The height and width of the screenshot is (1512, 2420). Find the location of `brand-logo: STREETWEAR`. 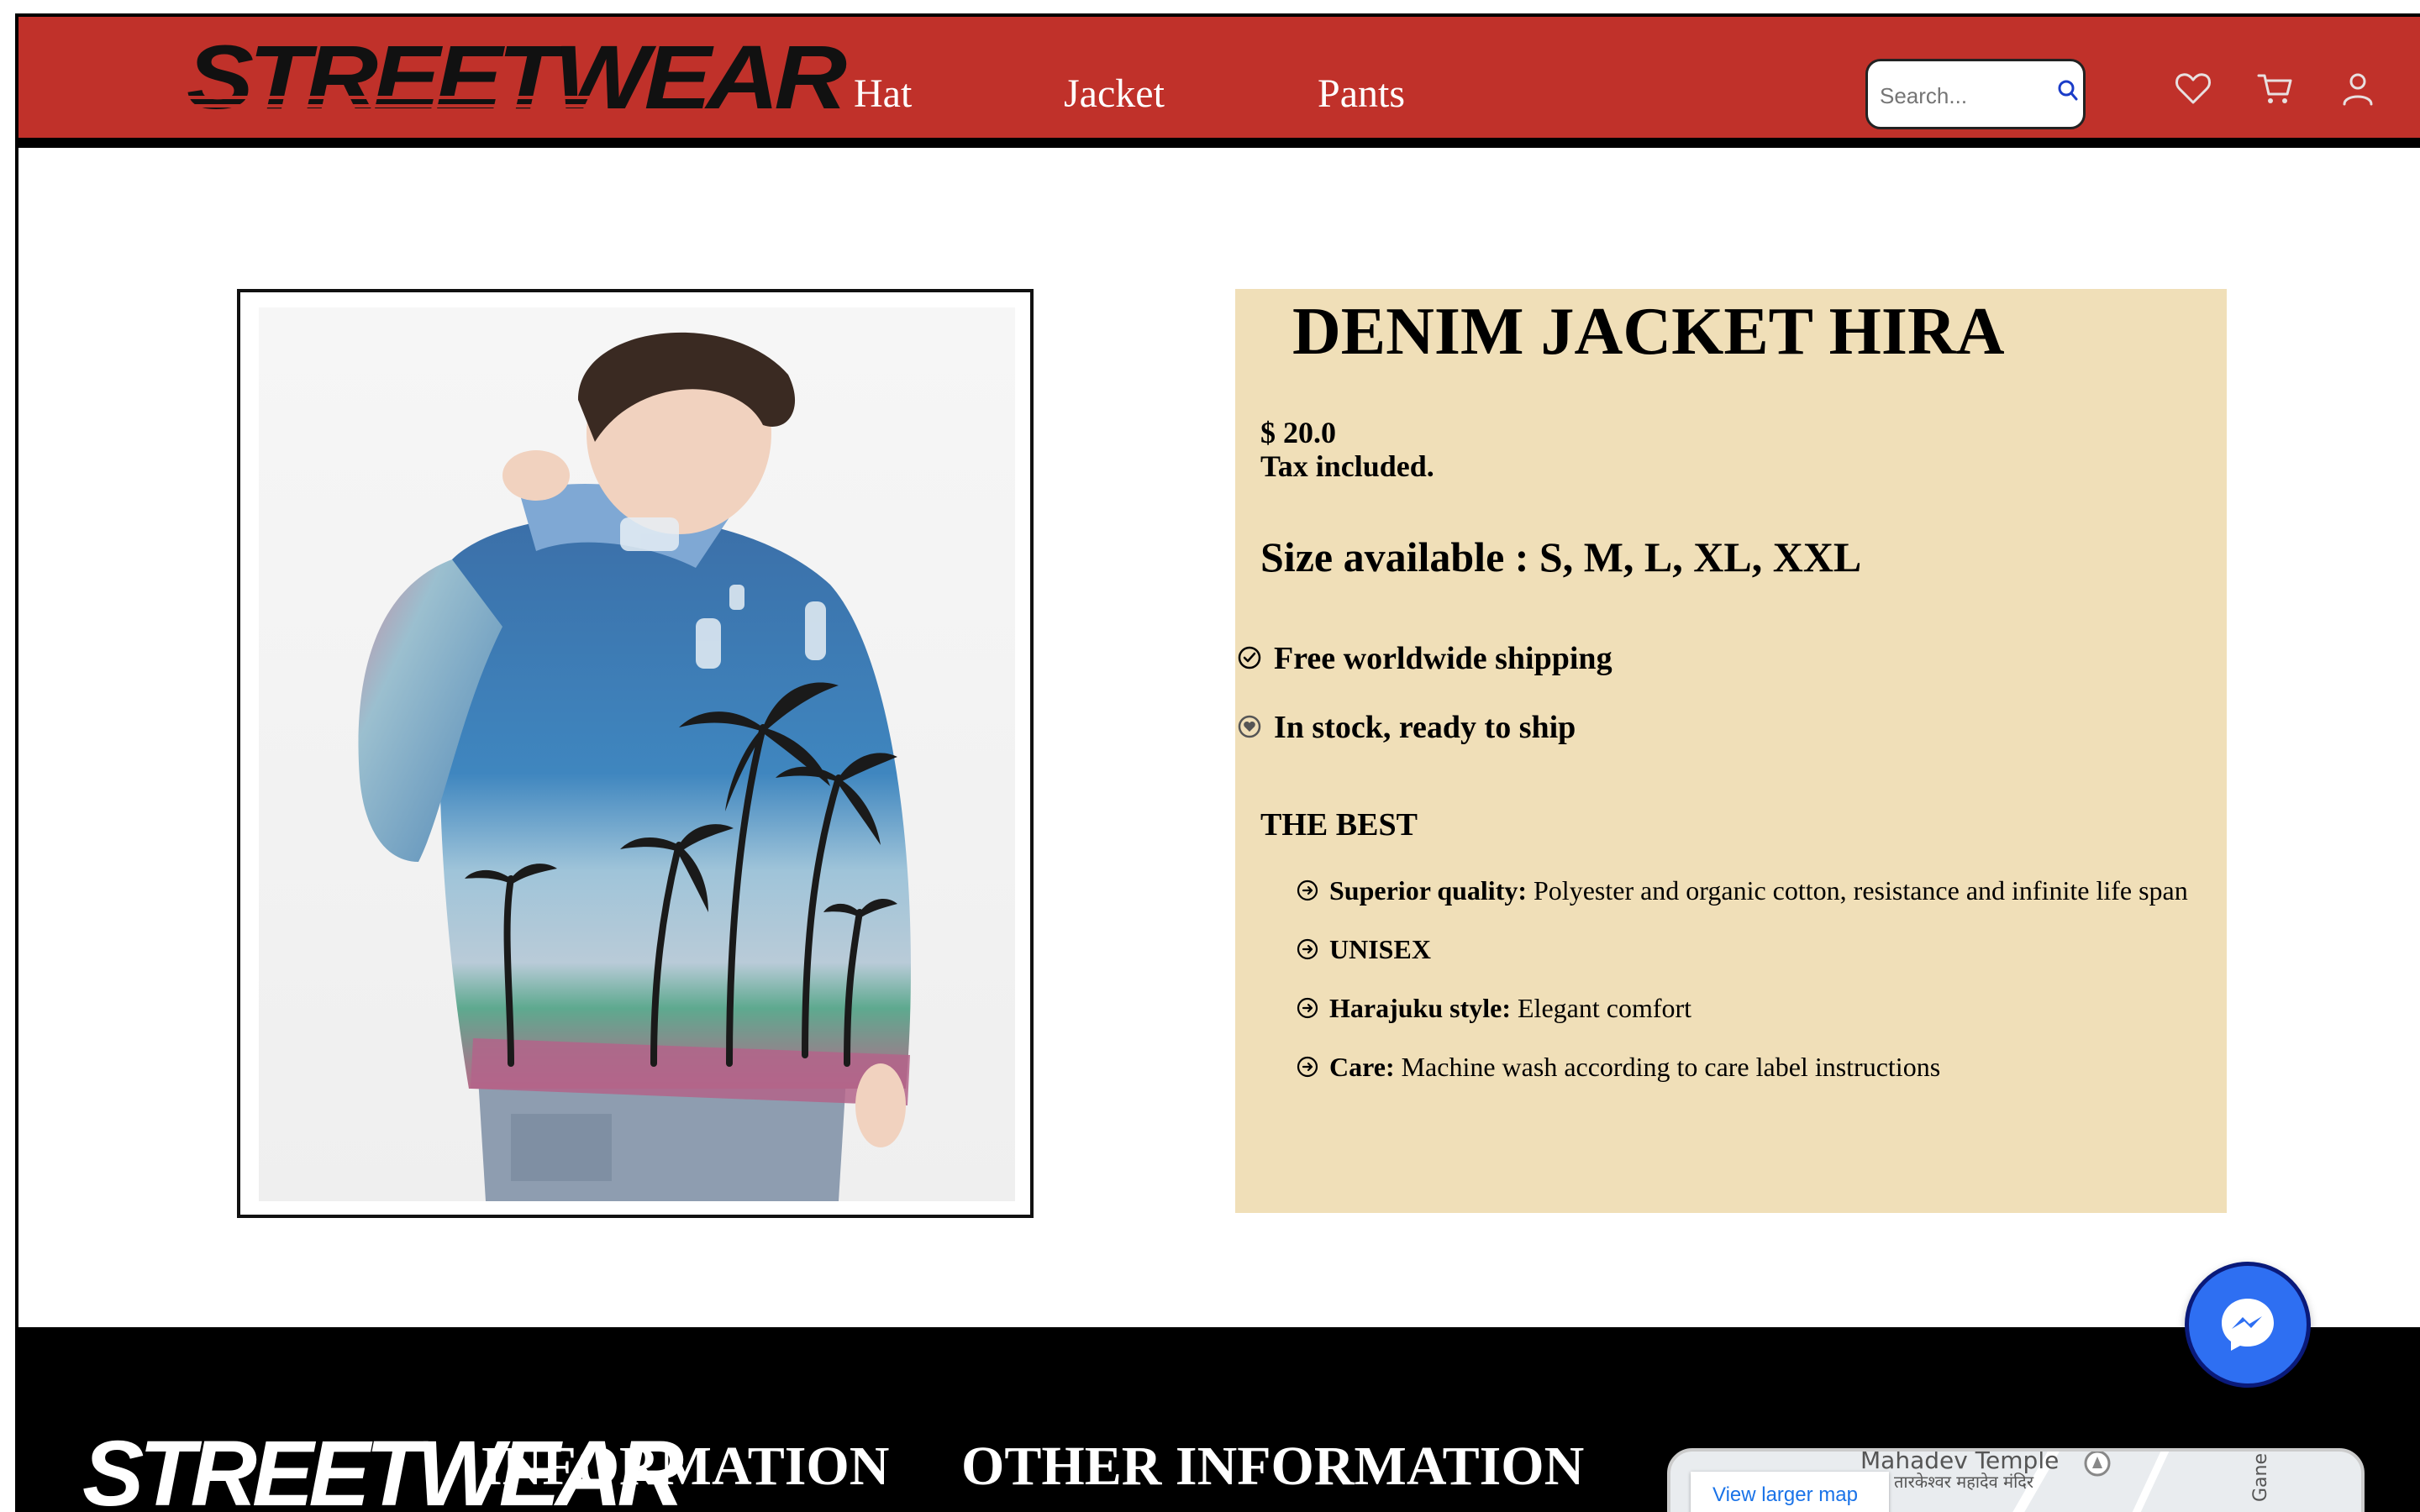

brand-logo: STREETWEAR is located at coordinates (517, 83).